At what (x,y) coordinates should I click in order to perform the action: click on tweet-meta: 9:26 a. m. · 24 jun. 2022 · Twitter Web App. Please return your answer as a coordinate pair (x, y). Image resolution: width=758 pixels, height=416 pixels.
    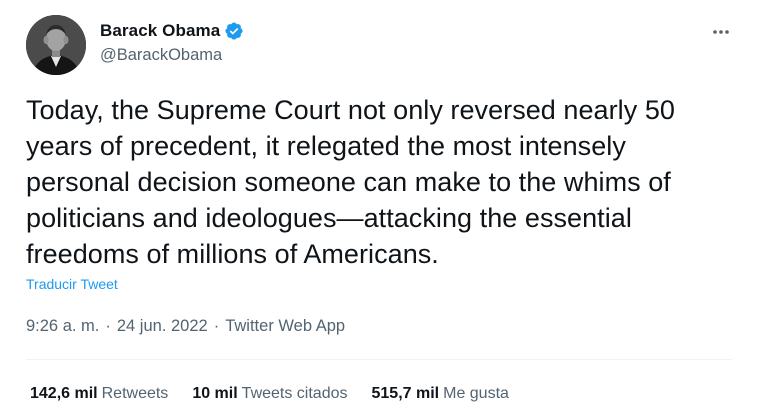
    Looking at the image, I should click on (185, 326).